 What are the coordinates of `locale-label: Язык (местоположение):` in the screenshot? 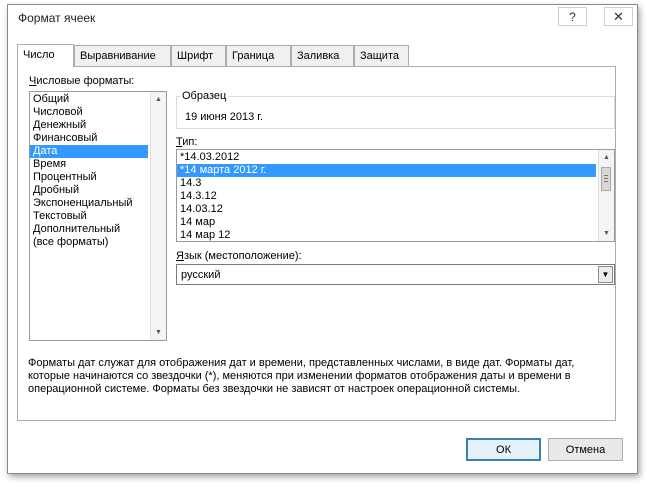 It's located at (239, 256).